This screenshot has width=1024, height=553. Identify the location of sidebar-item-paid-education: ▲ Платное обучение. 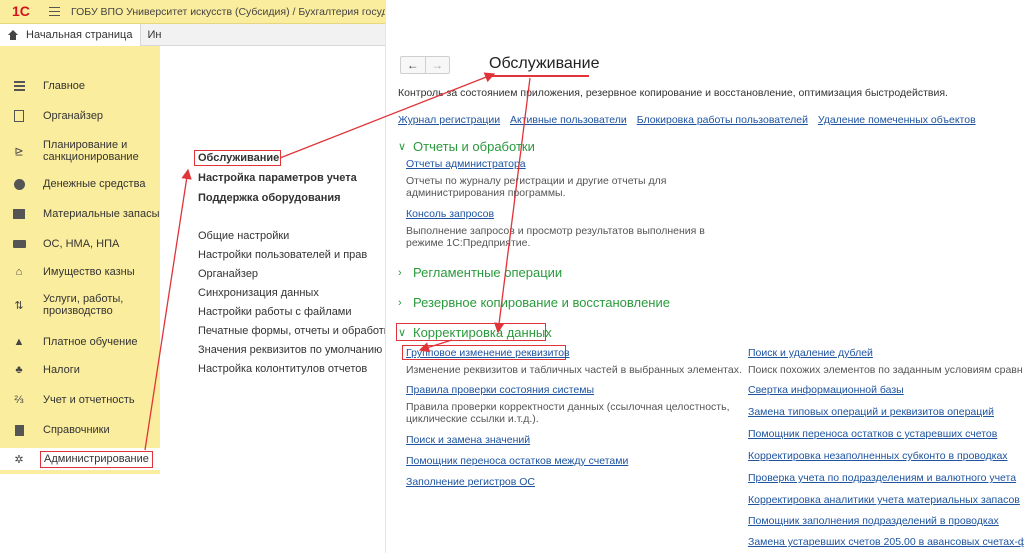
(80, 342).